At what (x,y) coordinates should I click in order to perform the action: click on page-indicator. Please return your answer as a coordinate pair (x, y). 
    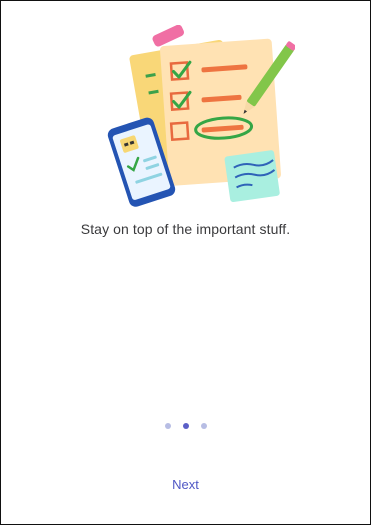
    Looking at the image, I should click on (185, 426).